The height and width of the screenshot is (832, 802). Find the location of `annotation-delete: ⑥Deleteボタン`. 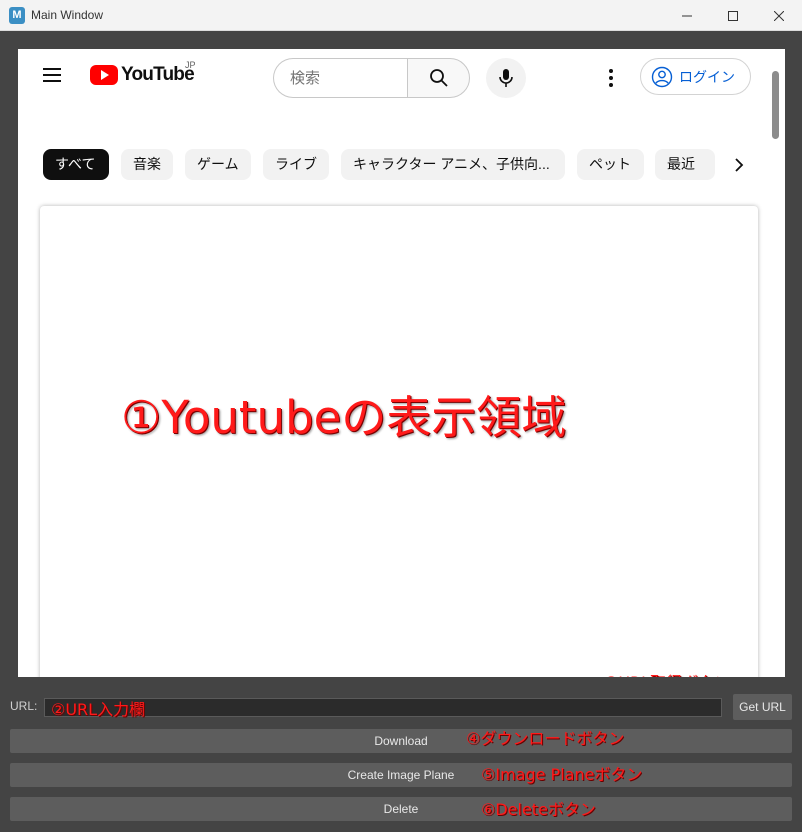

annotation-delete: ⑥Deleteボタン is located at coordinates (538, 809).